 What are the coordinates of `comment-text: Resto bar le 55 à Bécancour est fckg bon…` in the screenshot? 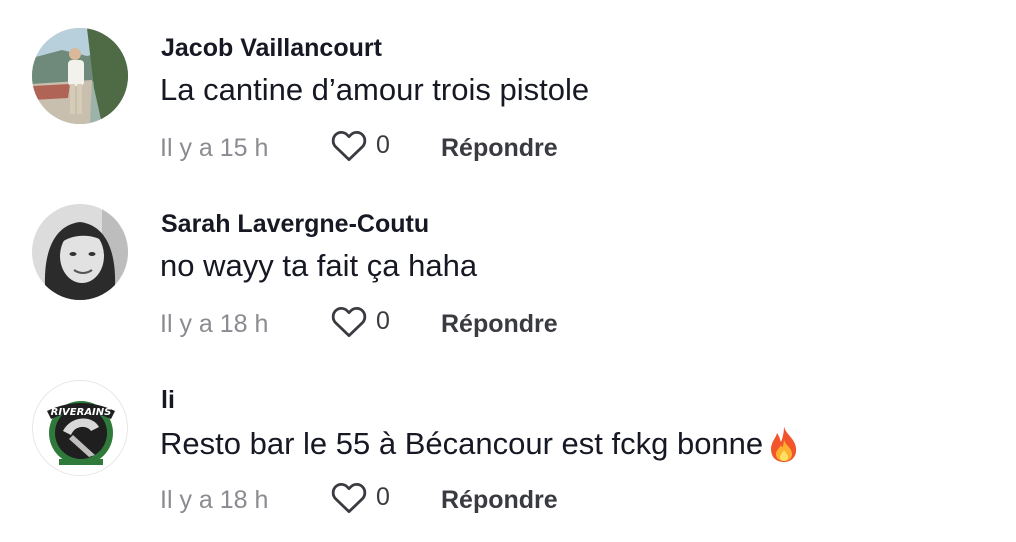 It's located at (481, 444).